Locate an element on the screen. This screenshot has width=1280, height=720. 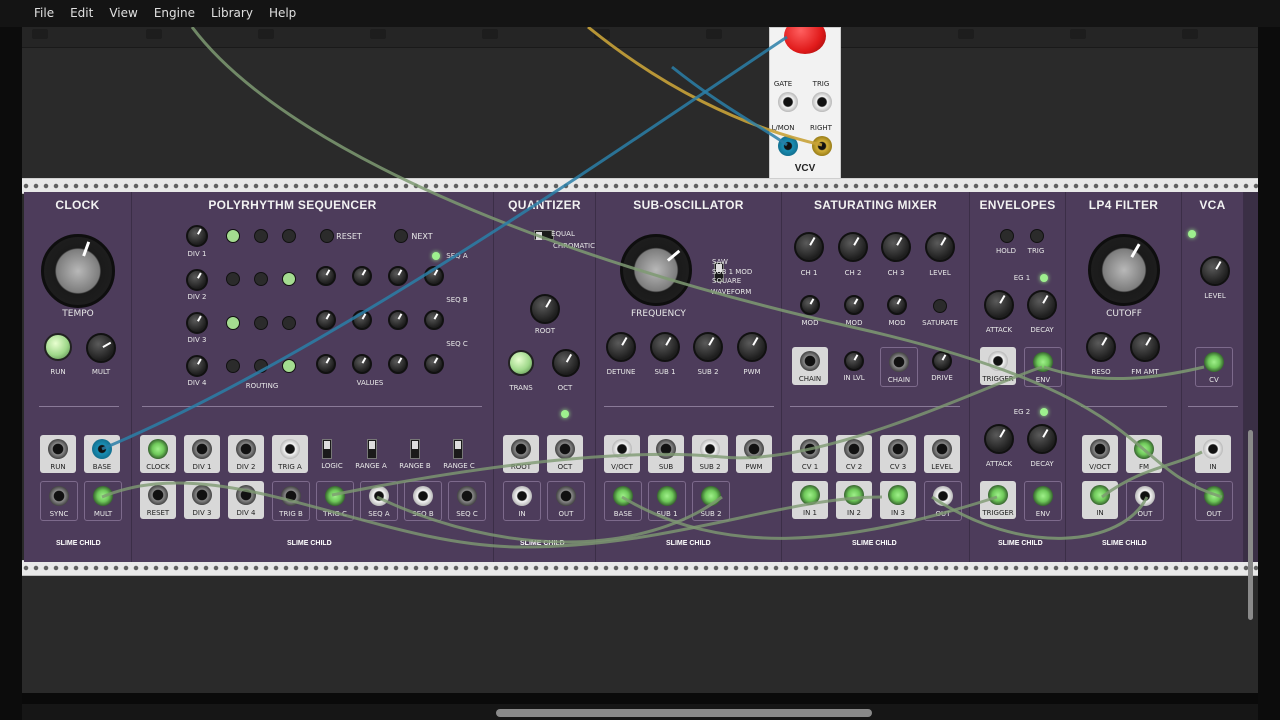
sub-jack-box: SUB is located at coordinates (666, 454).